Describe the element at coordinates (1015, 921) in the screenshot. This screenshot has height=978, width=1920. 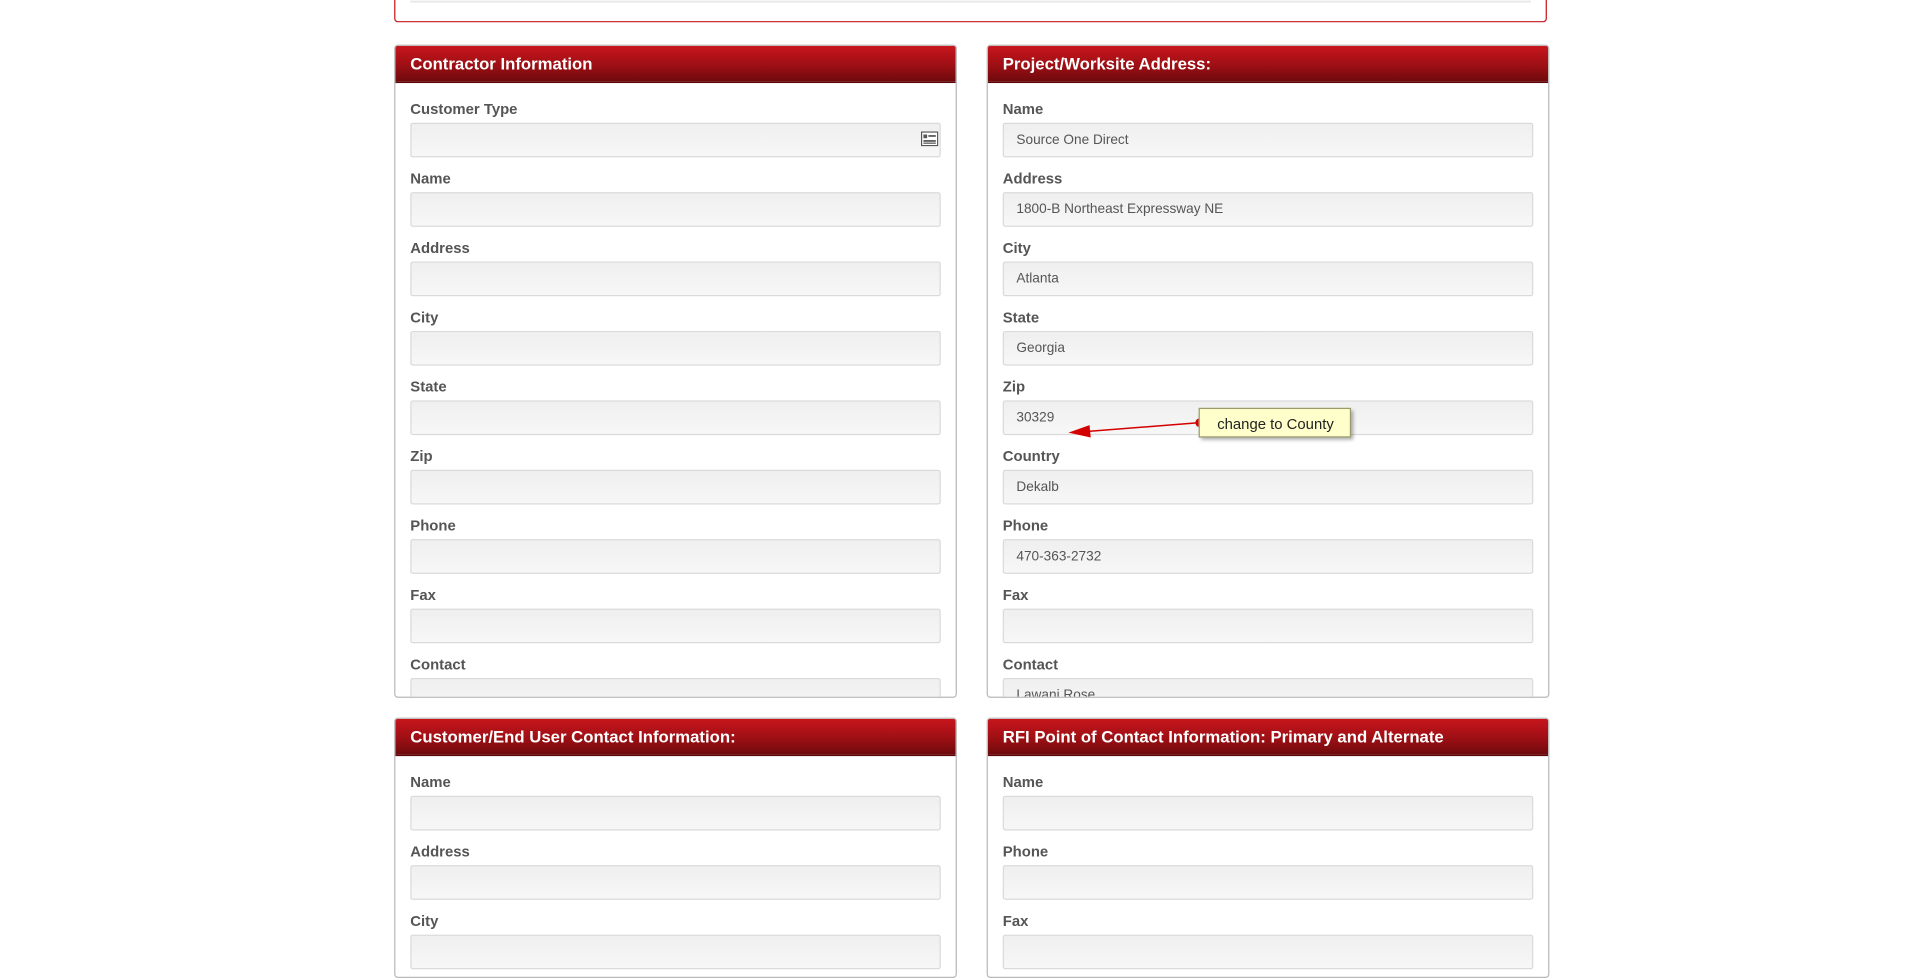
I see `rfi-fax-label: Fax` at that location.